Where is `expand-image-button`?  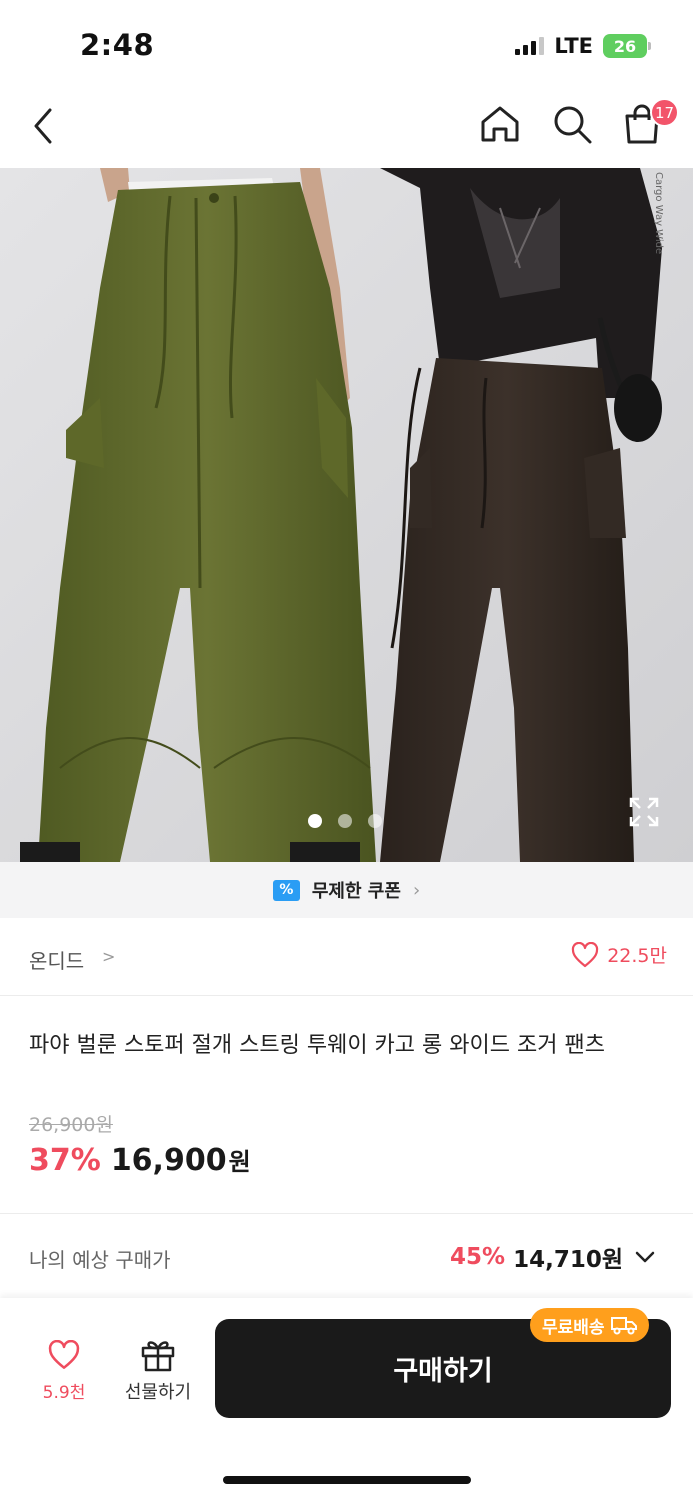
expand-image-button is located at coordinates (644, 812).